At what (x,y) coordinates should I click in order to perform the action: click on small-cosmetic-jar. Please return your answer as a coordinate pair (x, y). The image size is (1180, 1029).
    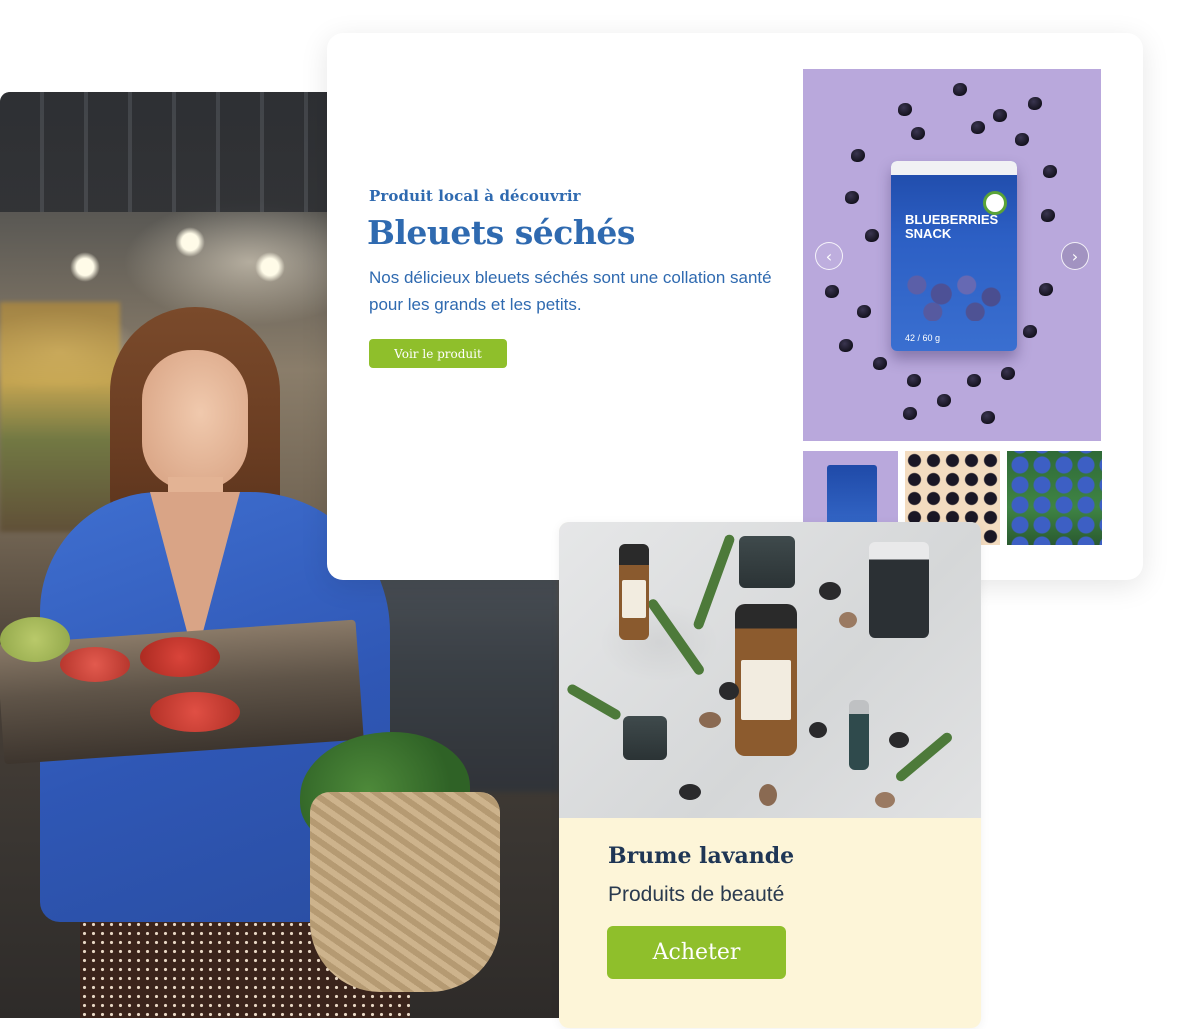
    Looking at the image, I should click on (645, 738).